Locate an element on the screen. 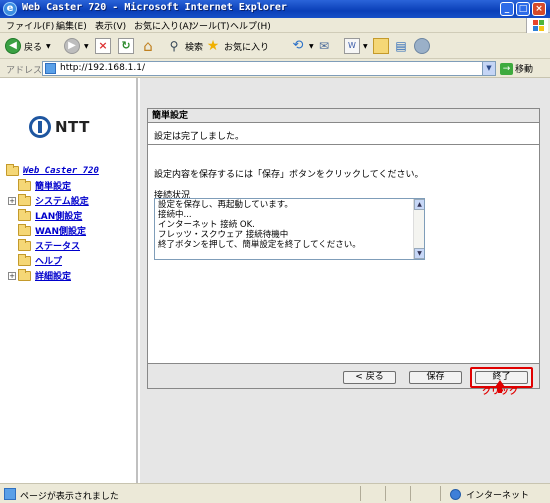 Image resolution: width=550 pixels, height=503 pixels. research-button: ▤ is located at coordinates (401, 46).